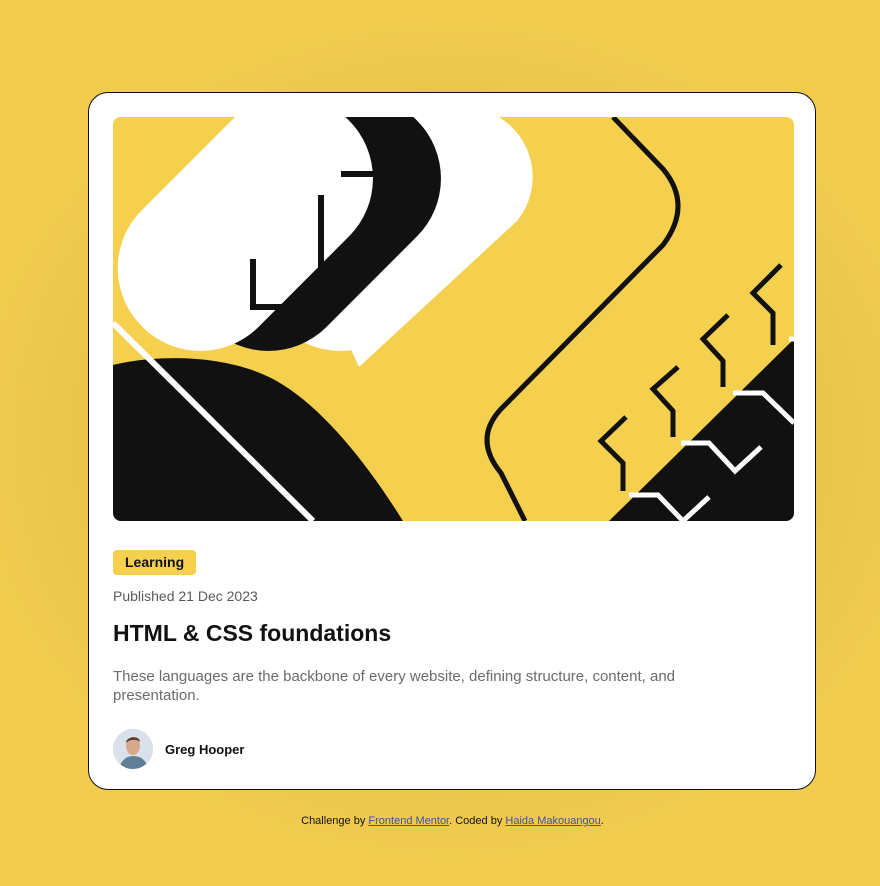 The height and width of the screenshot is (886, 880). Describe the element at coordinates (205, 749) in the screenshot. I see `author-name: Greg Hooper` at that location.